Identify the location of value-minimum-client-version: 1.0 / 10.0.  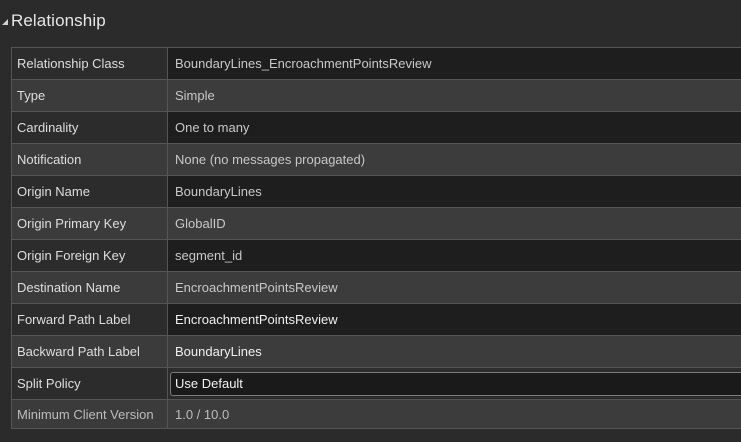
(454, 414).